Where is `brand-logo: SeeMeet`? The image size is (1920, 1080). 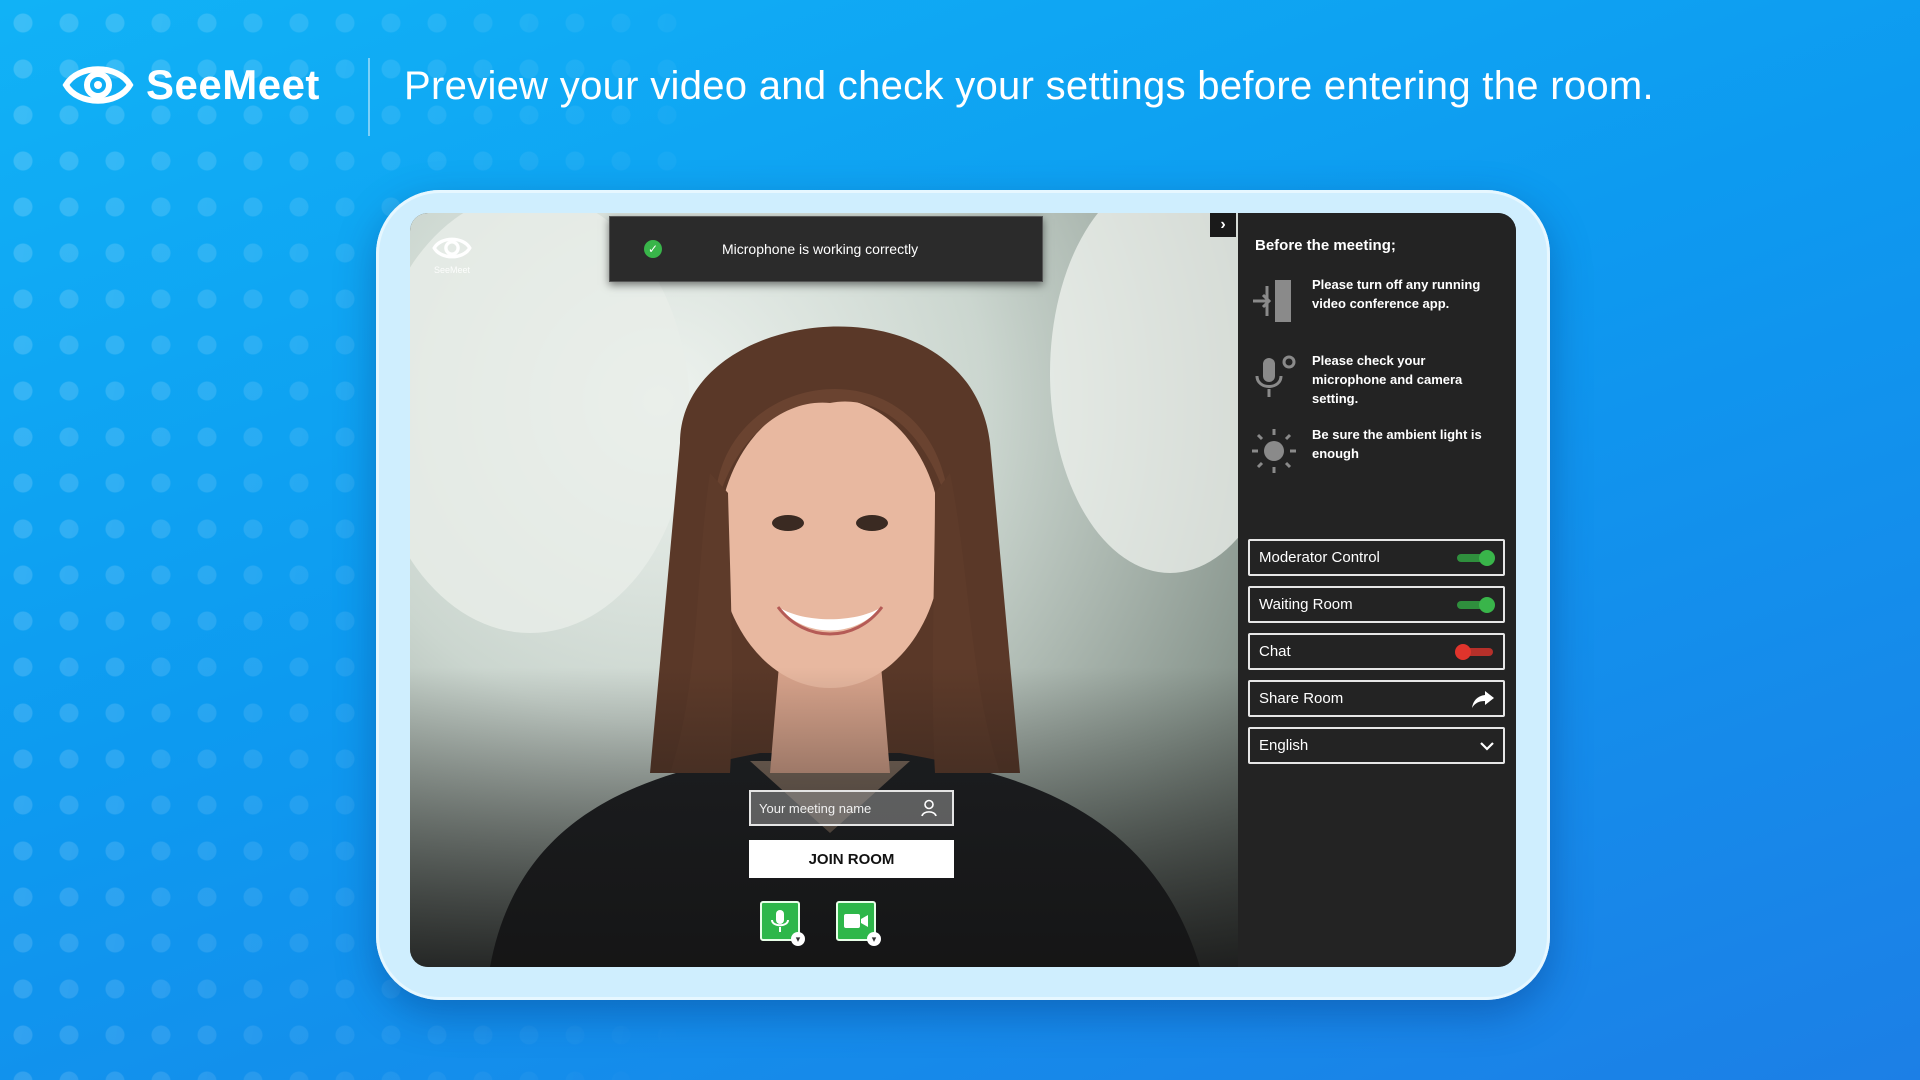 brand-logo: SeeMeet is located at coordinates (191, 85).